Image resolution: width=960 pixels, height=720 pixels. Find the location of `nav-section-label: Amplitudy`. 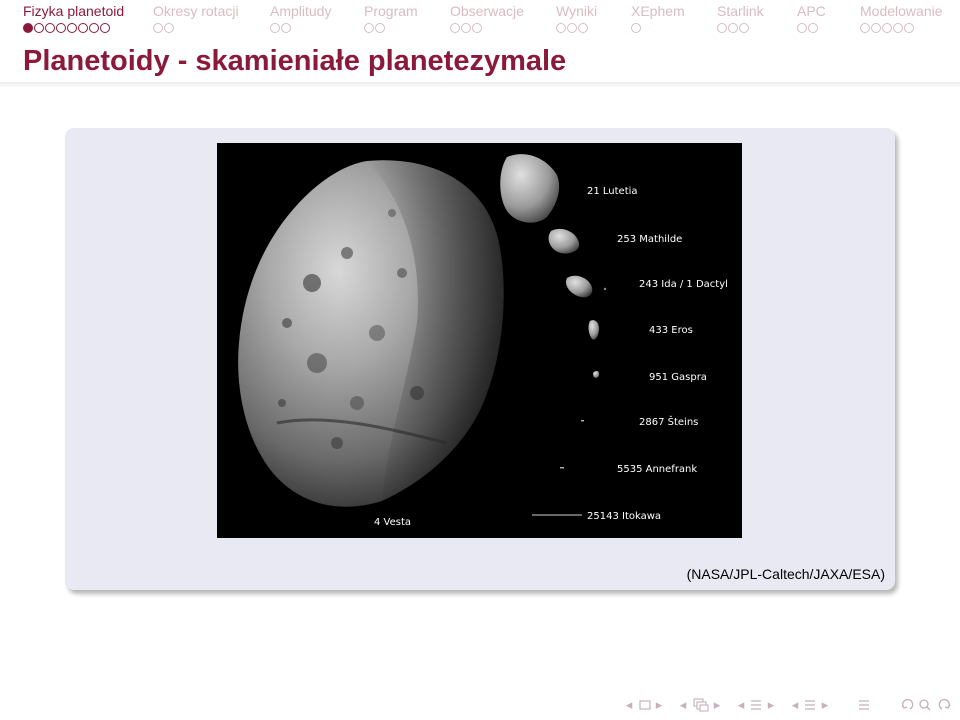

nav-section-label: Amplitudy is located at coordinates (300, 11).